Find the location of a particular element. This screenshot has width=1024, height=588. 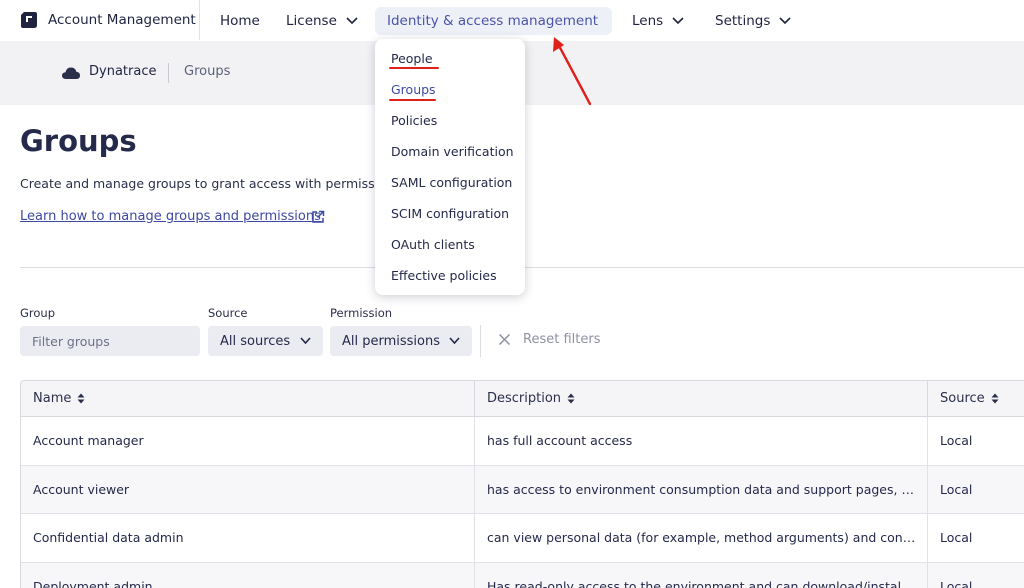

dynatrace-logo-icon is located at coordinates (29, 20).